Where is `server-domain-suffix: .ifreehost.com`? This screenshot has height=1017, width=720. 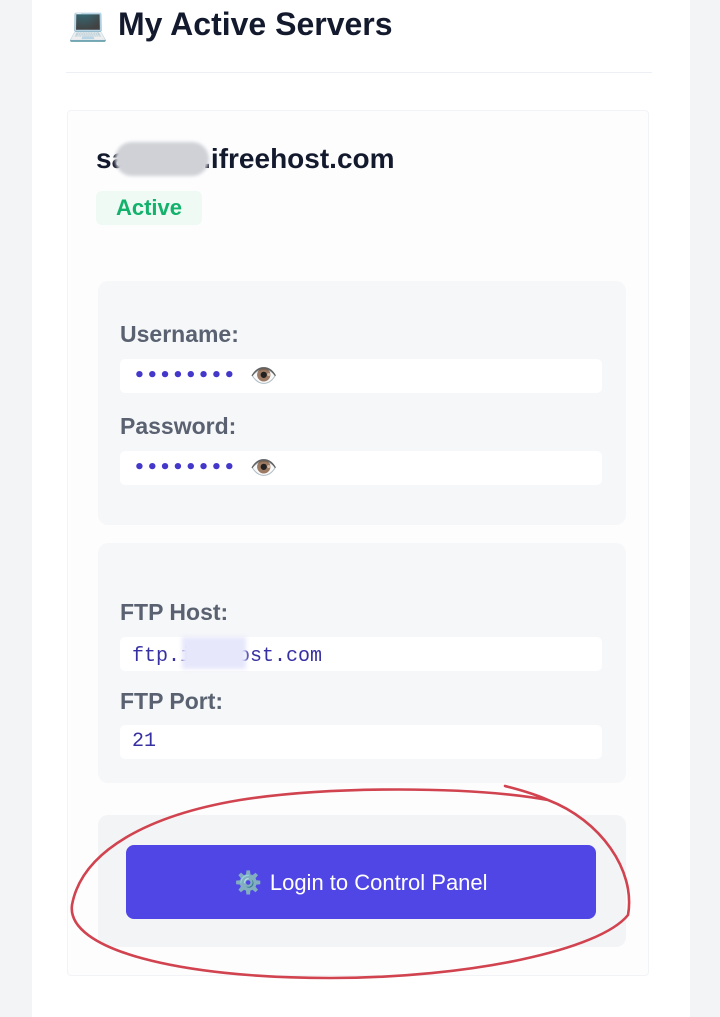 server-domain-suffix: .ifreehost.com is located at coordinates (299, 158).